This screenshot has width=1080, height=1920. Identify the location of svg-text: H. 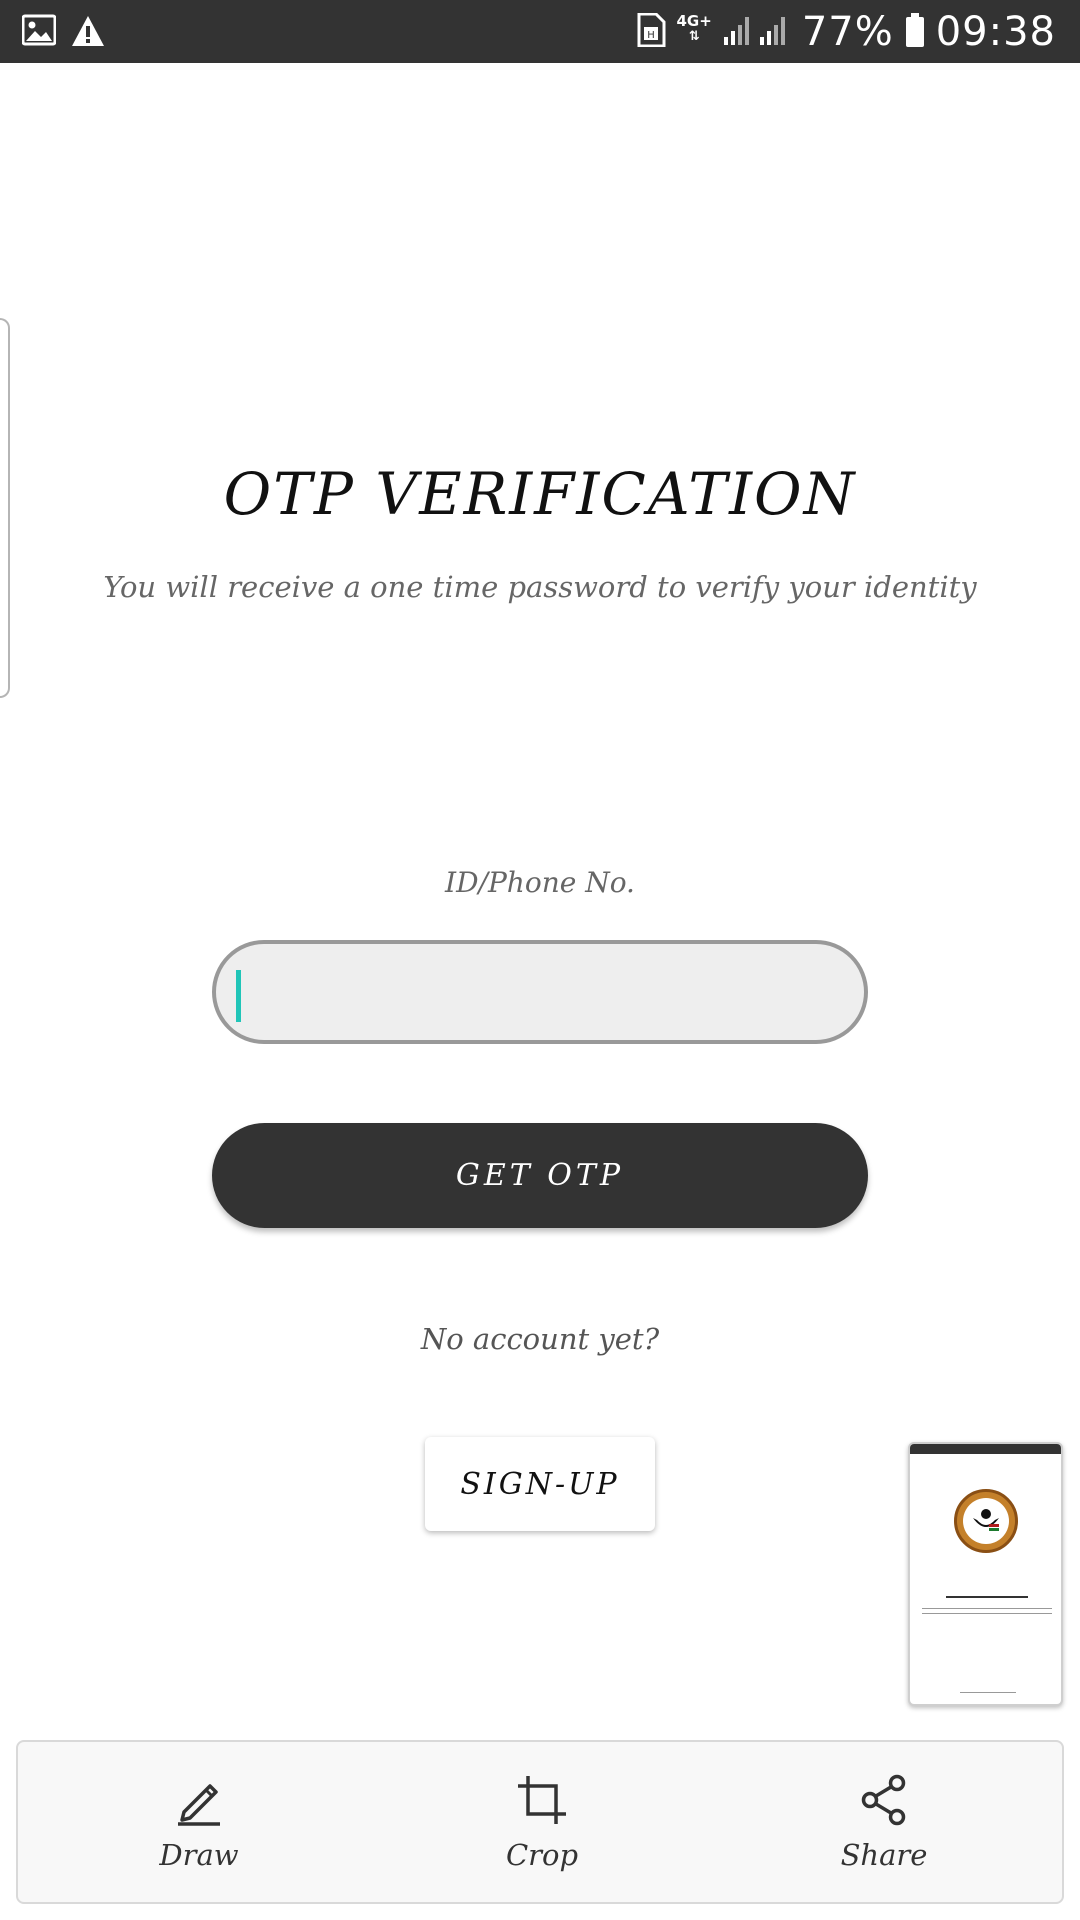
(652, 35).